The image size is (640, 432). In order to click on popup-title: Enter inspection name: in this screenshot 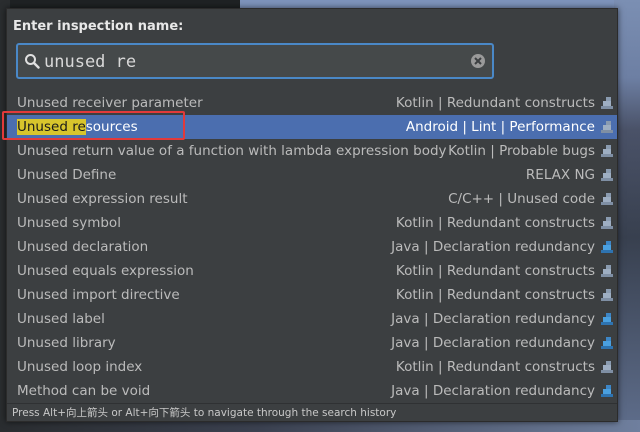, I will do `click(98, 26)`.